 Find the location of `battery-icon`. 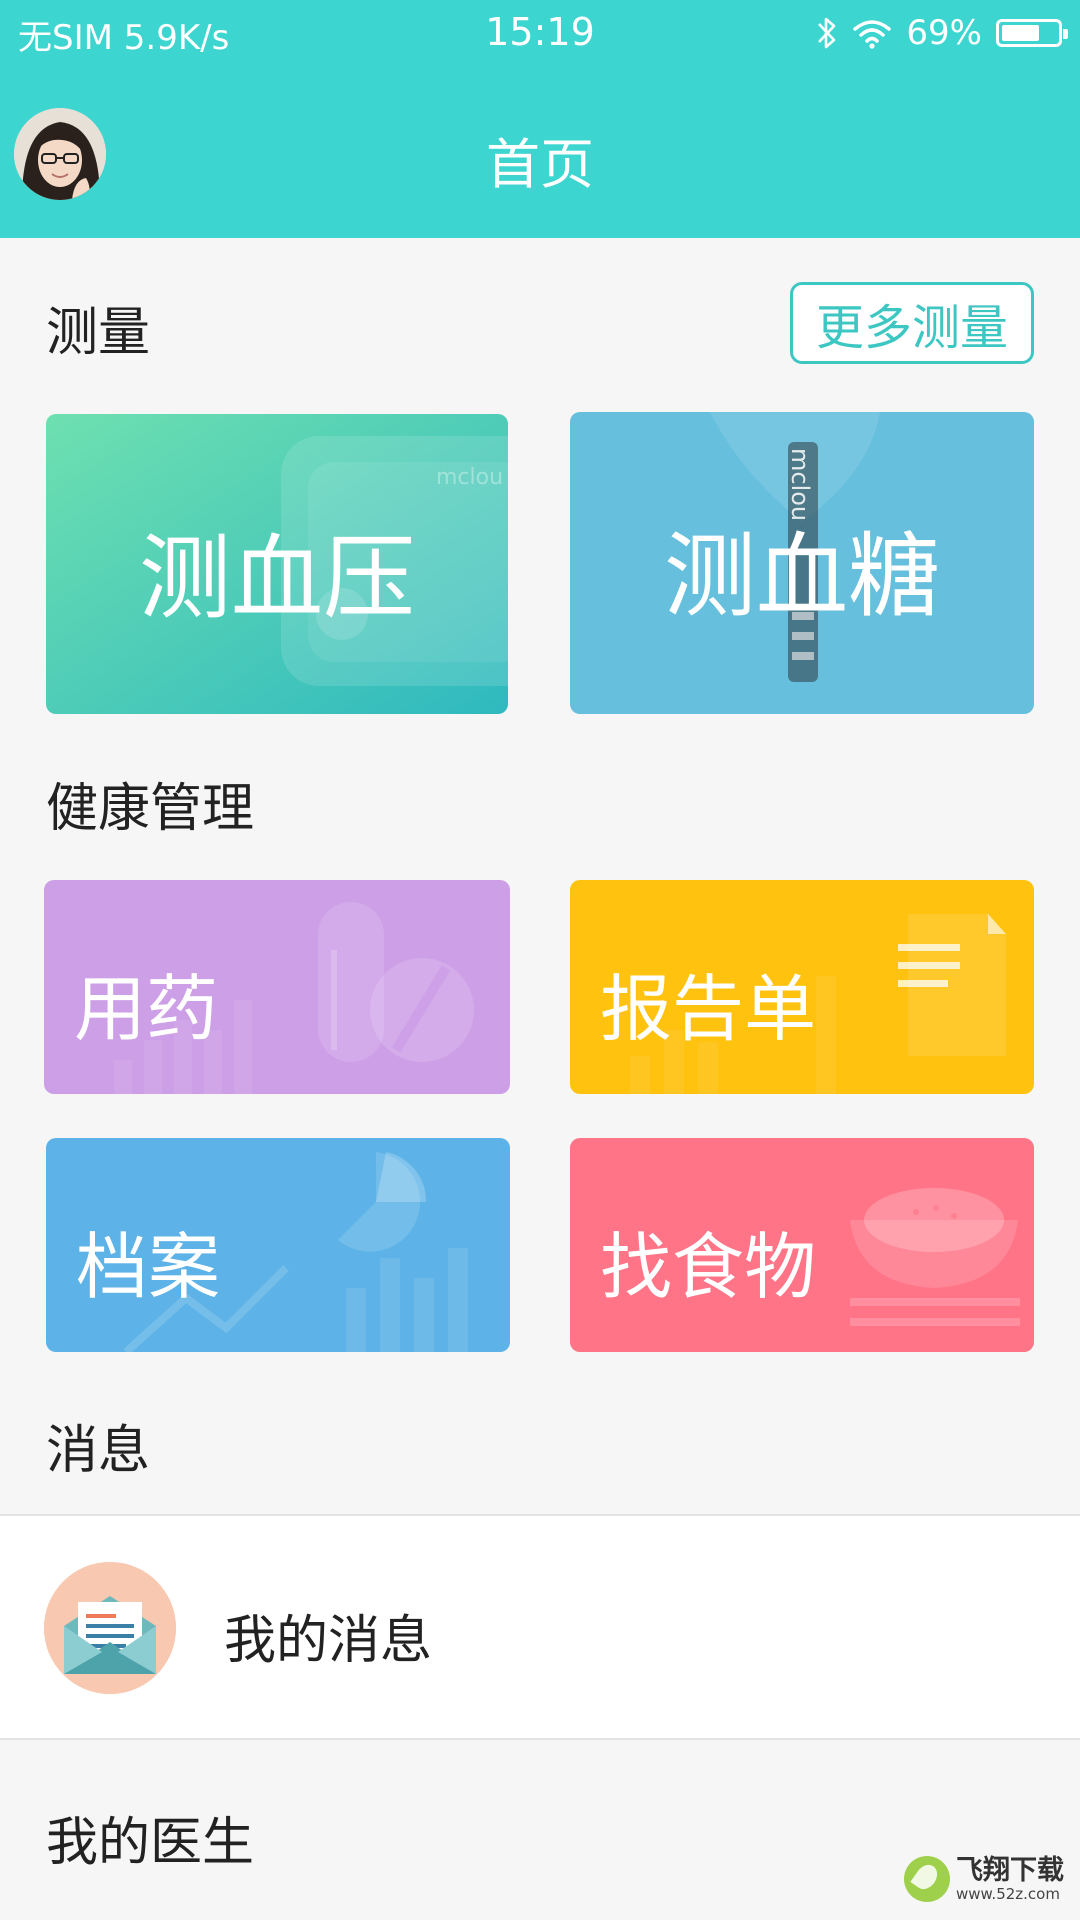

battery-icon is located at coordinates (1032, 33).